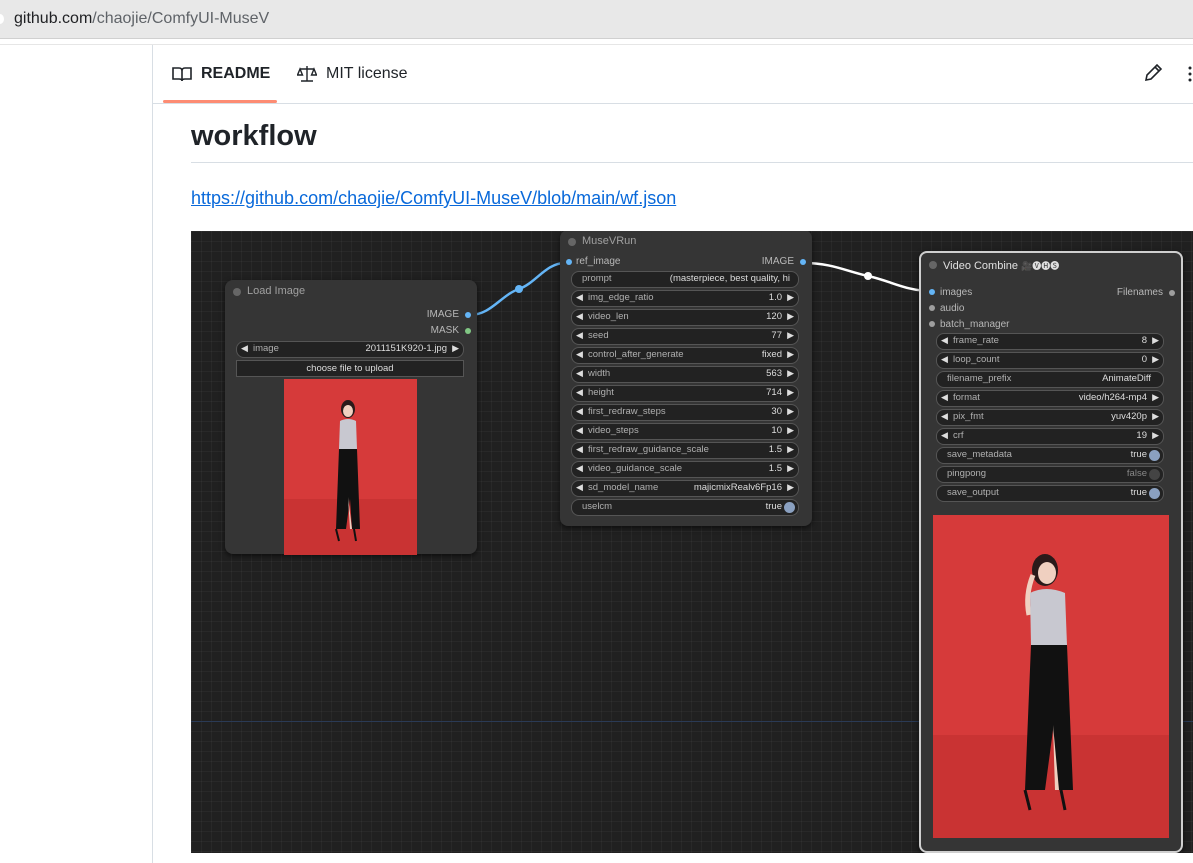 The height and width of the screenshot is (863, 1193). Describe the element at coordinates (636, 354) in the screenshot. I see `widget-label: control_after_generate` at that location.